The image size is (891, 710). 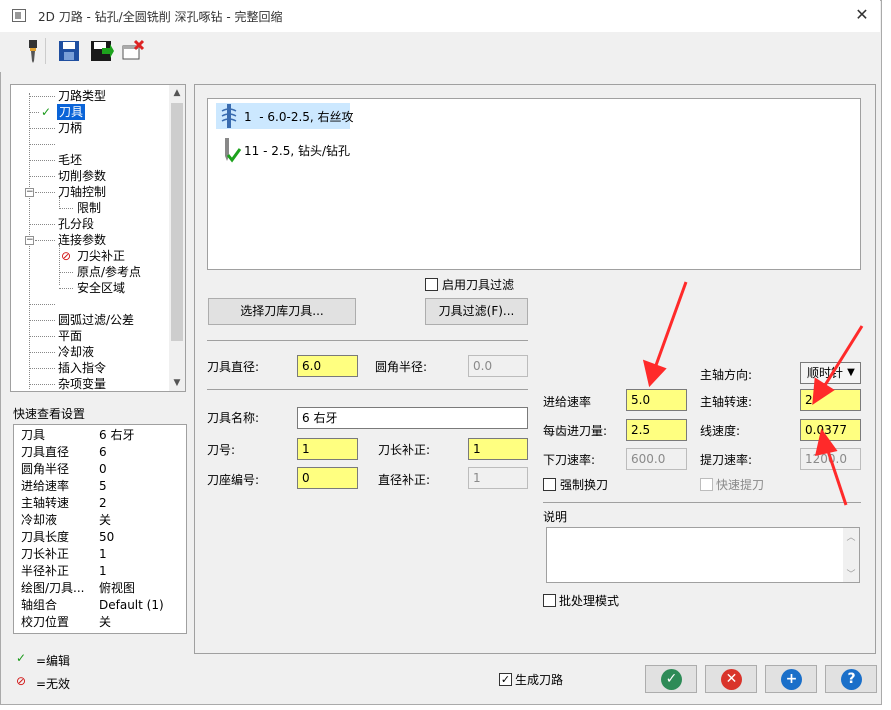 I want to click on tree-item-safety-zone: 安全区域, so click(x=101, y=288).